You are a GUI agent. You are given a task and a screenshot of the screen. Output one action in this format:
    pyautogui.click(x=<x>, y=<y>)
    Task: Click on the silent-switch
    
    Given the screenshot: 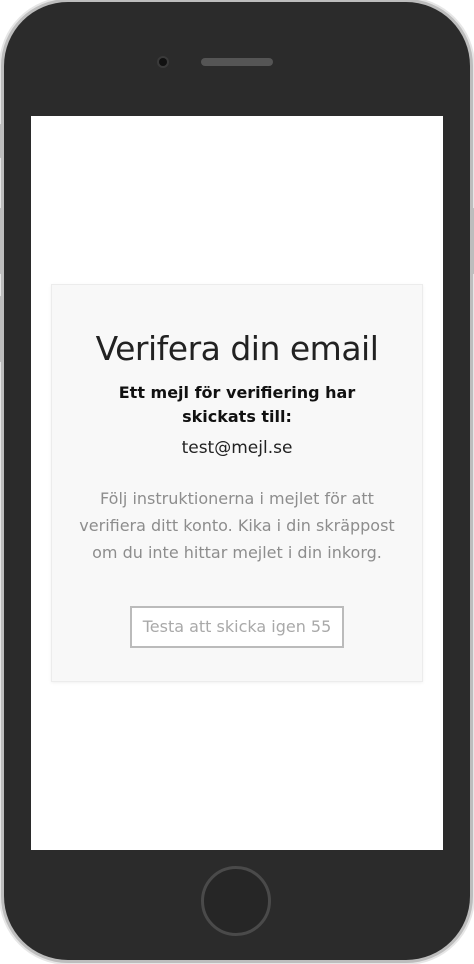 What is the action you would take?
    pyautogui.click(x=1, y=141)
    